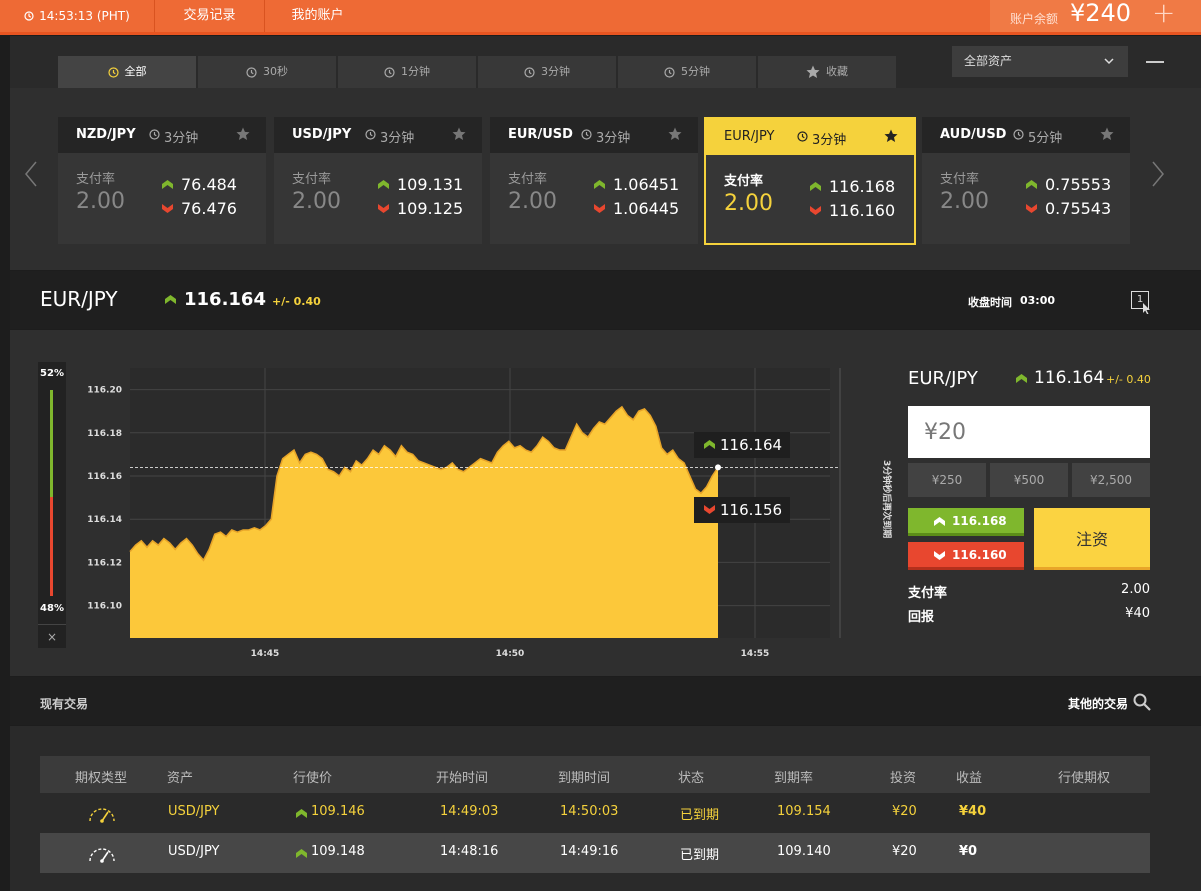  I want to click on card-header: NZD/JPY 3分钟, so click(162, 135).